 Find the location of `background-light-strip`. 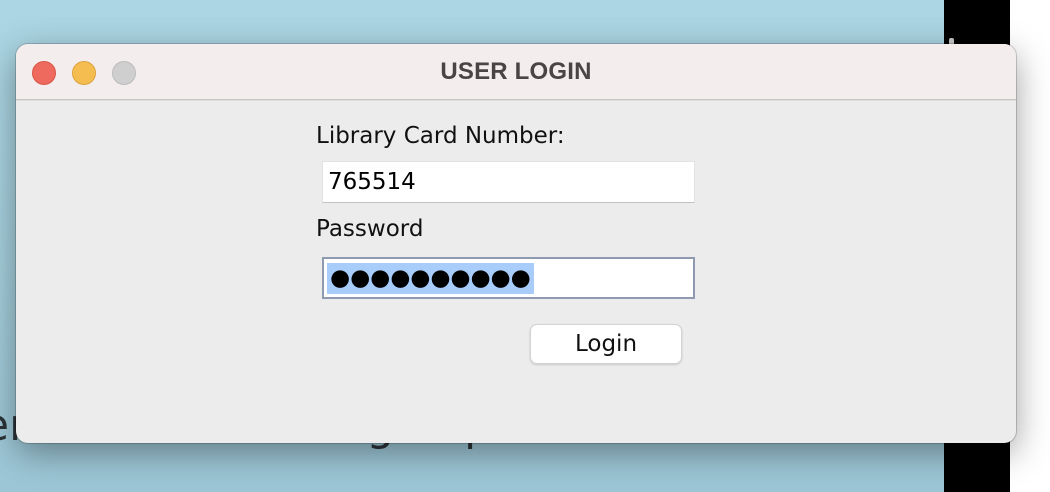

background-light-strip is located at coordinates (1030, 246).